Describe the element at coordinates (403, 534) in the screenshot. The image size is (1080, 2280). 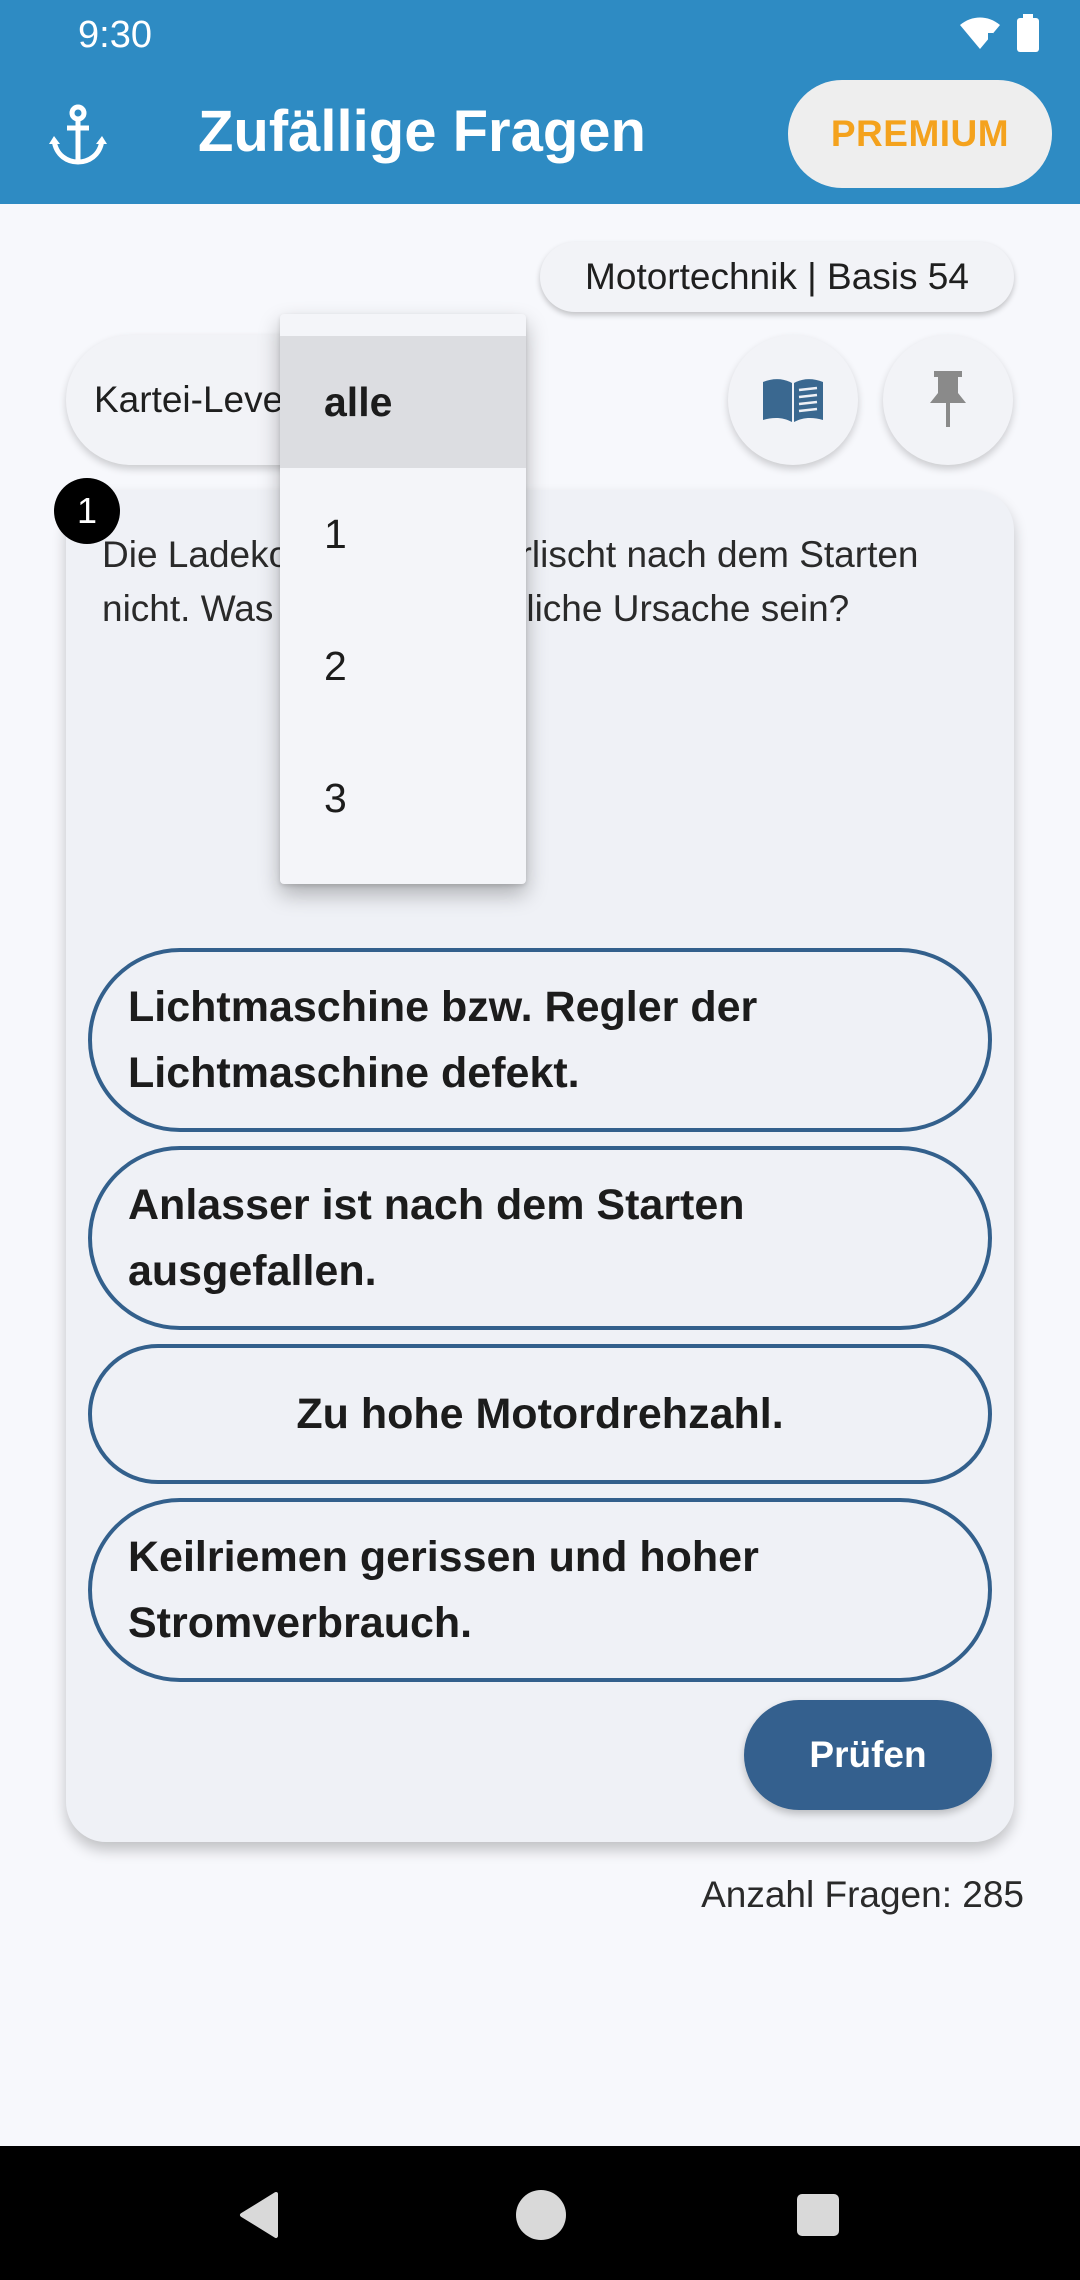
I see `dropdown-option-1: 1` at that location.